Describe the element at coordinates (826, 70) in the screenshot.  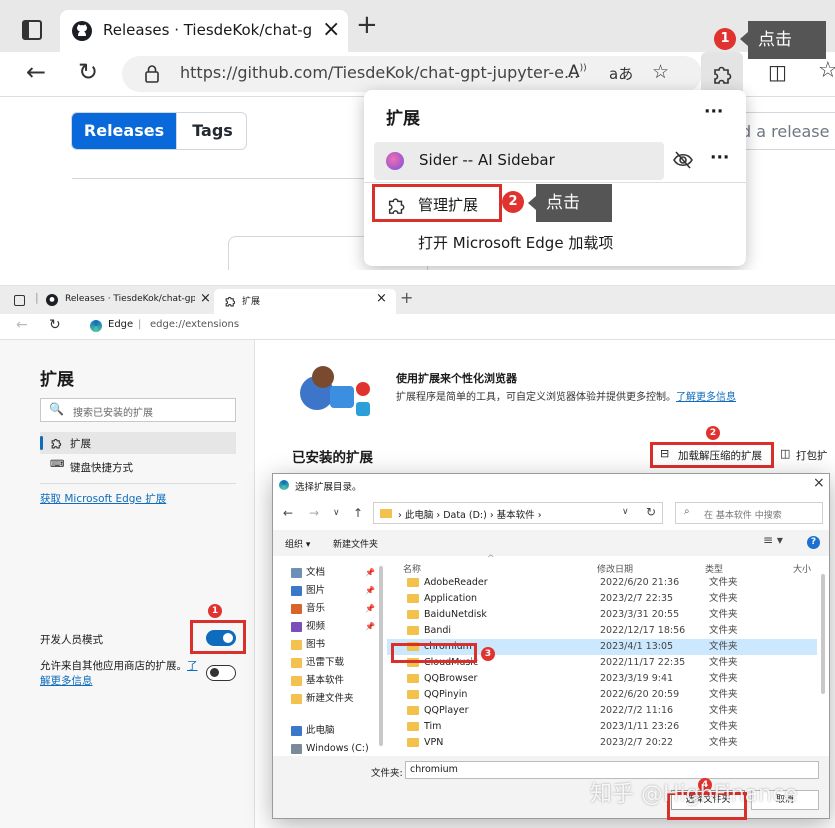
I see `favorites-icon: ☆` at that location.